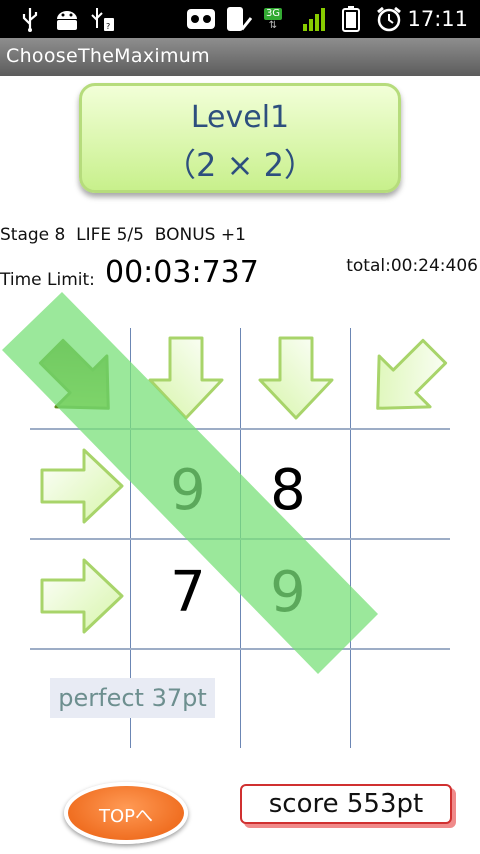 The image size is (480, 854). What do you see at coordinates (406, 380) in the screenshot?
I see `diagonal-down-left-arrow-icon` at bounding box center [406, 380].